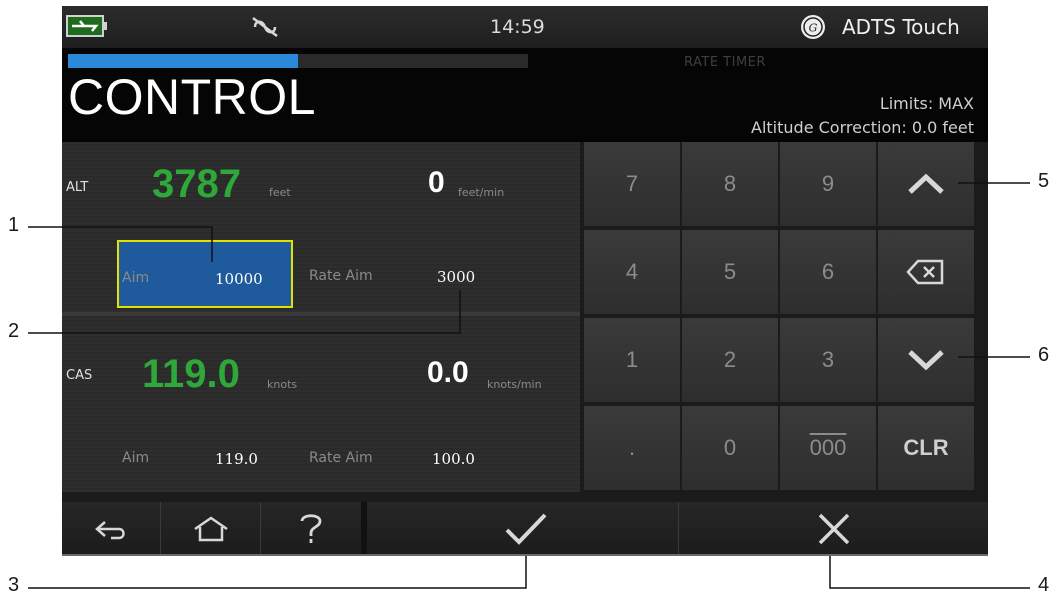 The width and height of the screenshot is (1060, 598). I want to click on home-icon, so click(210, 529).